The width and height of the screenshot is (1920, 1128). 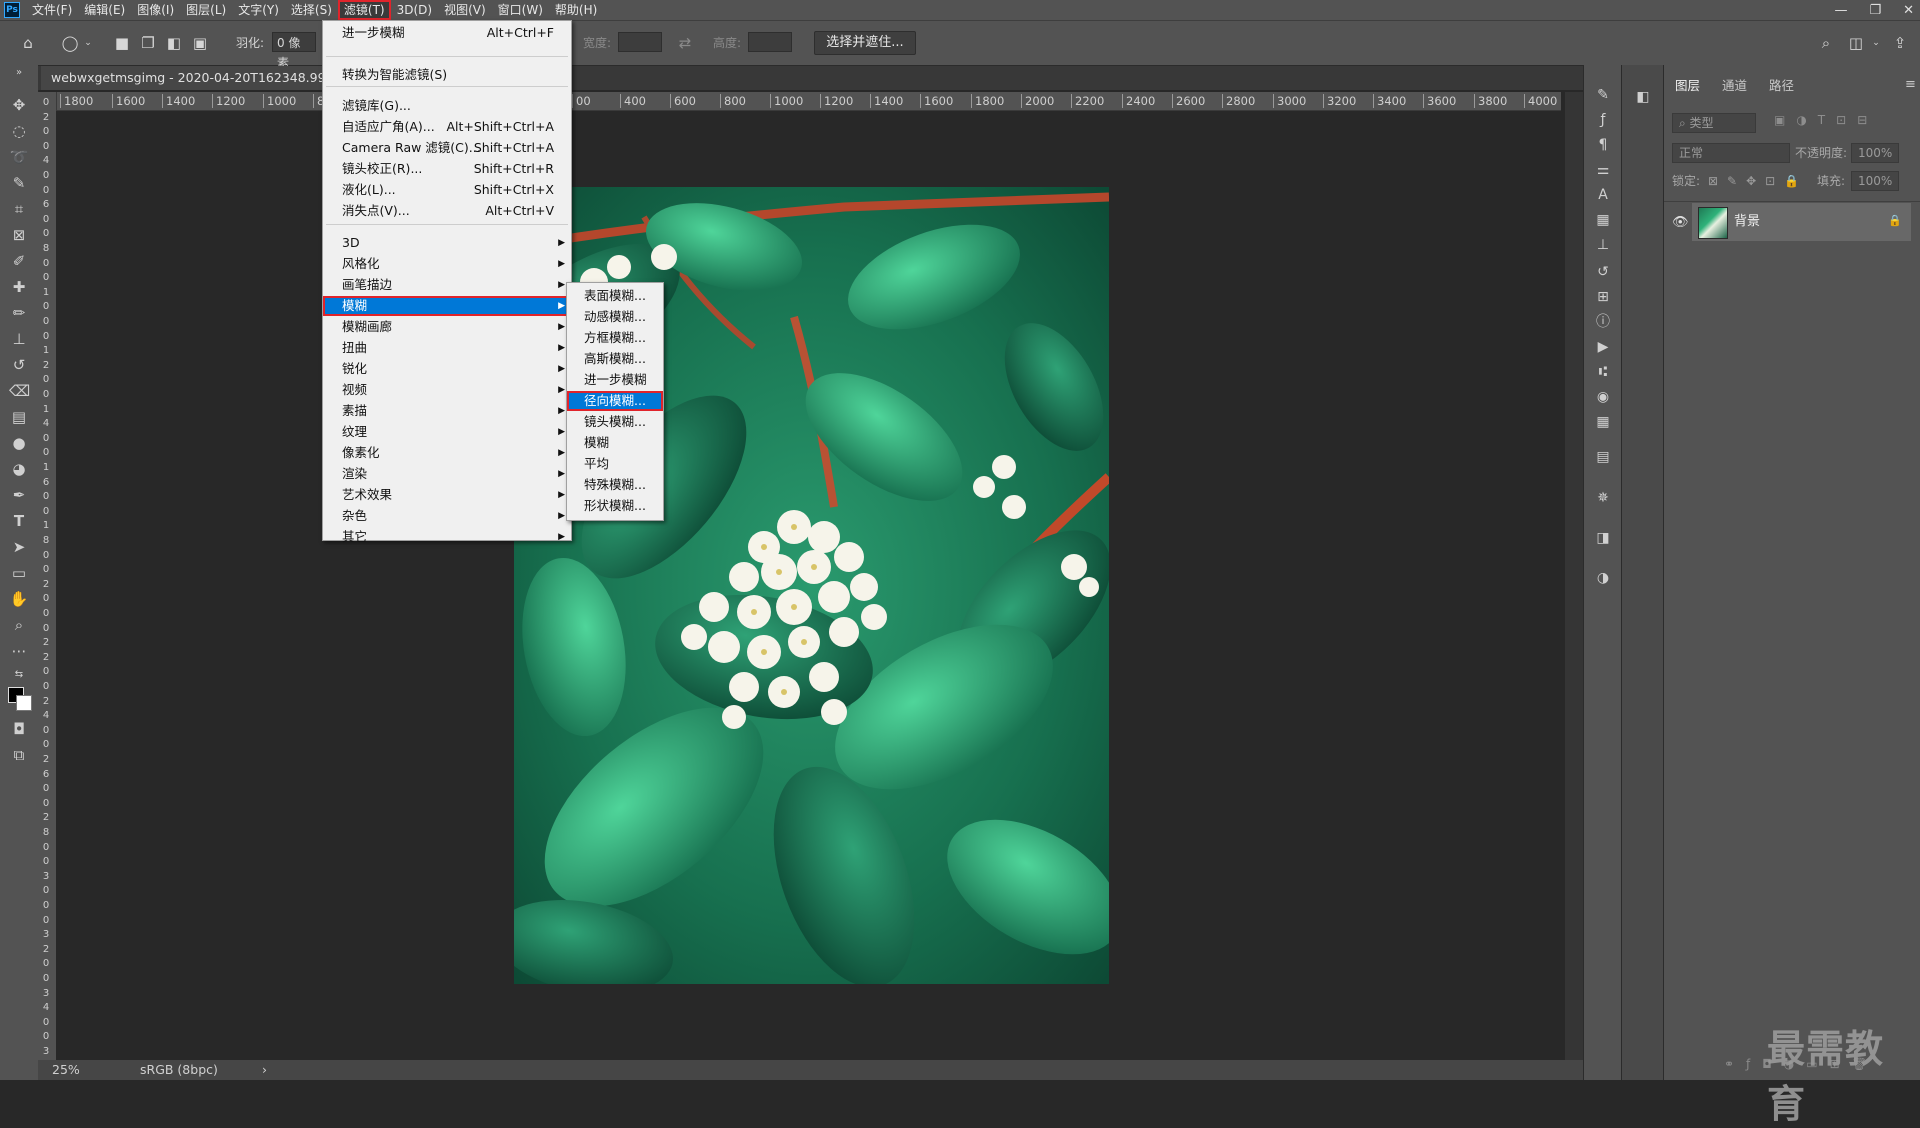 What do you see at coordinates (1603, 297) in the screenshot?
I see `navigator-icon: ⊞` at bounding box center [1603, 297].